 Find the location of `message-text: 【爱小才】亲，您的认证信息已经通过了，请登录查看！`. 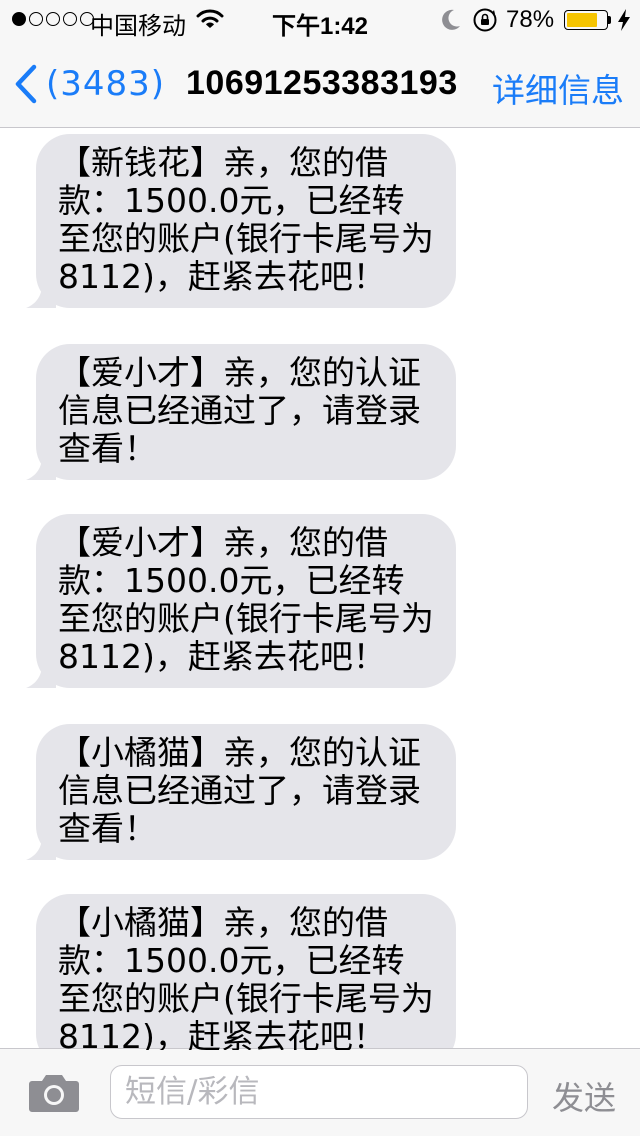

message-text: 【爱小才】亲，您的认证信息已经通过了，请登录查看！ is located at coordinates (239, 410).